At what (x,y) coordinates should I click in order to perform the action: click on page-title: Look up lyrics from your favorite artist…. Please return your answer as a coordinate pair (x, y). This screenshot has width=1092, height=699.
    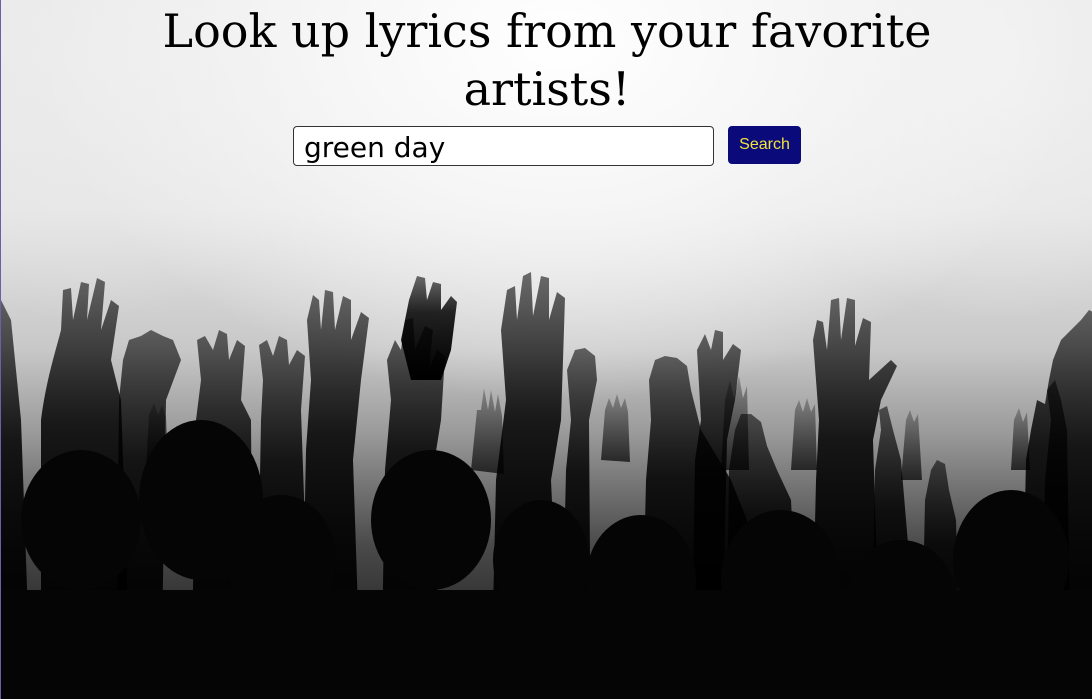
    Looking at the image, I should click on (547, 60).